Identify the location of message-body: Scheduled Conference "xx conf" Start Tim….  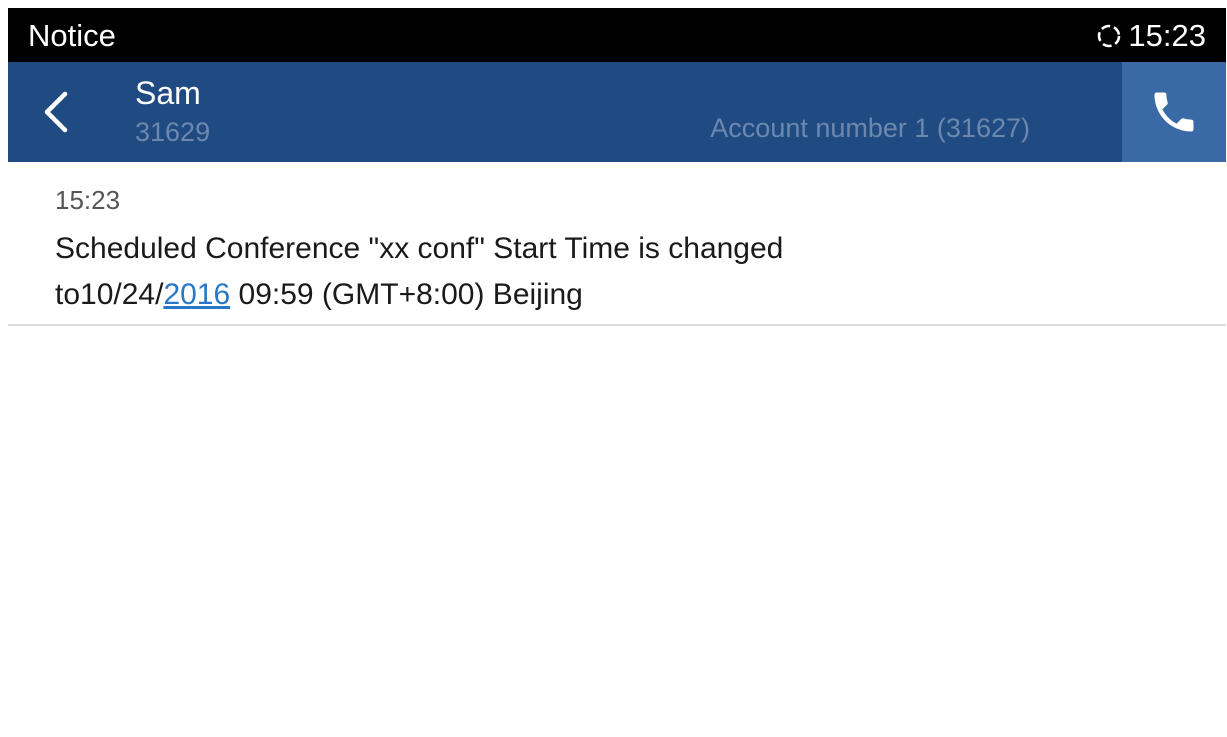
(605, 272).